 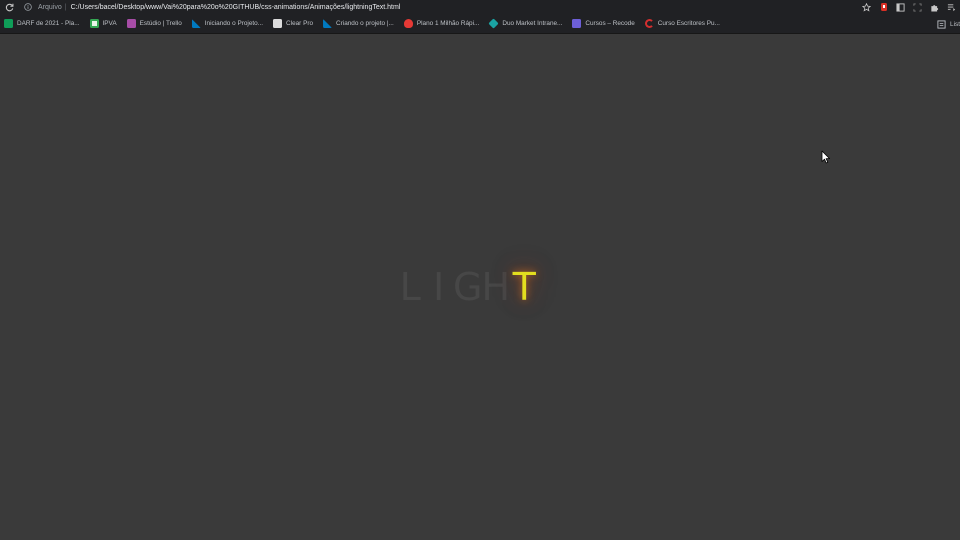 What do you see at coordinates (50, 7) in the screenshot?
I see `scheme-label: Arquivo` at bounding box center [50, 7].